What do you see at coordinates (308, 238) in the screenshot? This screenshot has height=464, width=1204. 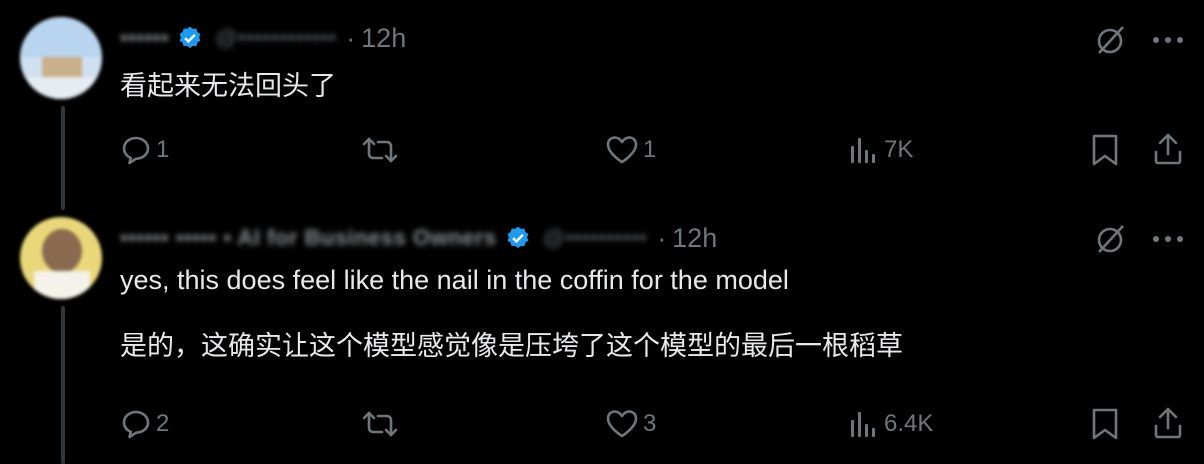 I see `display-name: •••••• ••••• • AI for Business Owners` at bounding box center [308, 238].